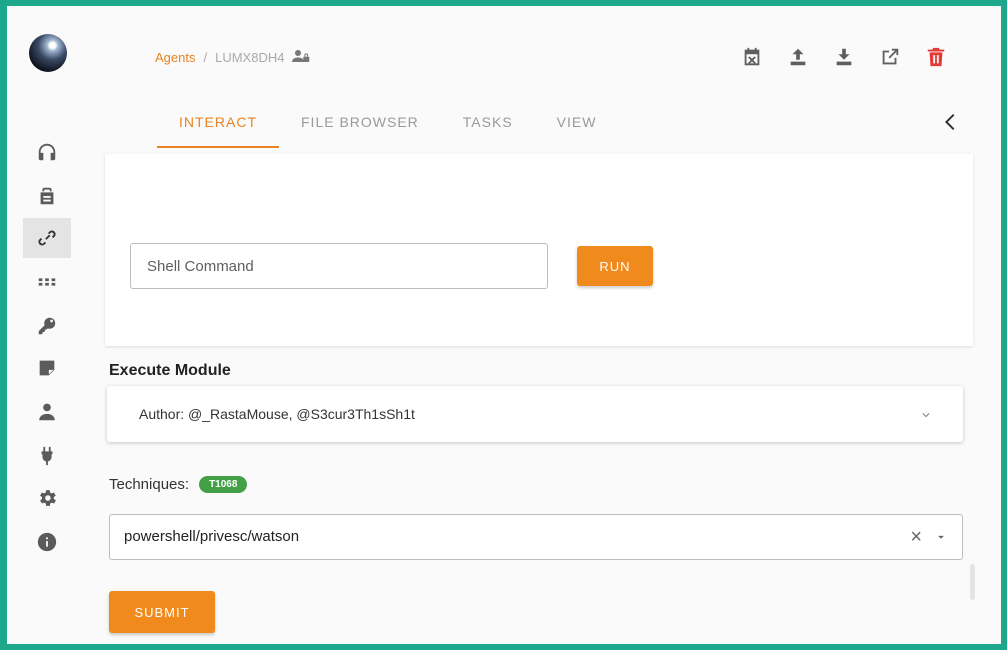  What do you see at coordinates (175, 57) in the screenshot?
I see `breadcrumb-agents-link: Agents` at bounding box center [175, 57].